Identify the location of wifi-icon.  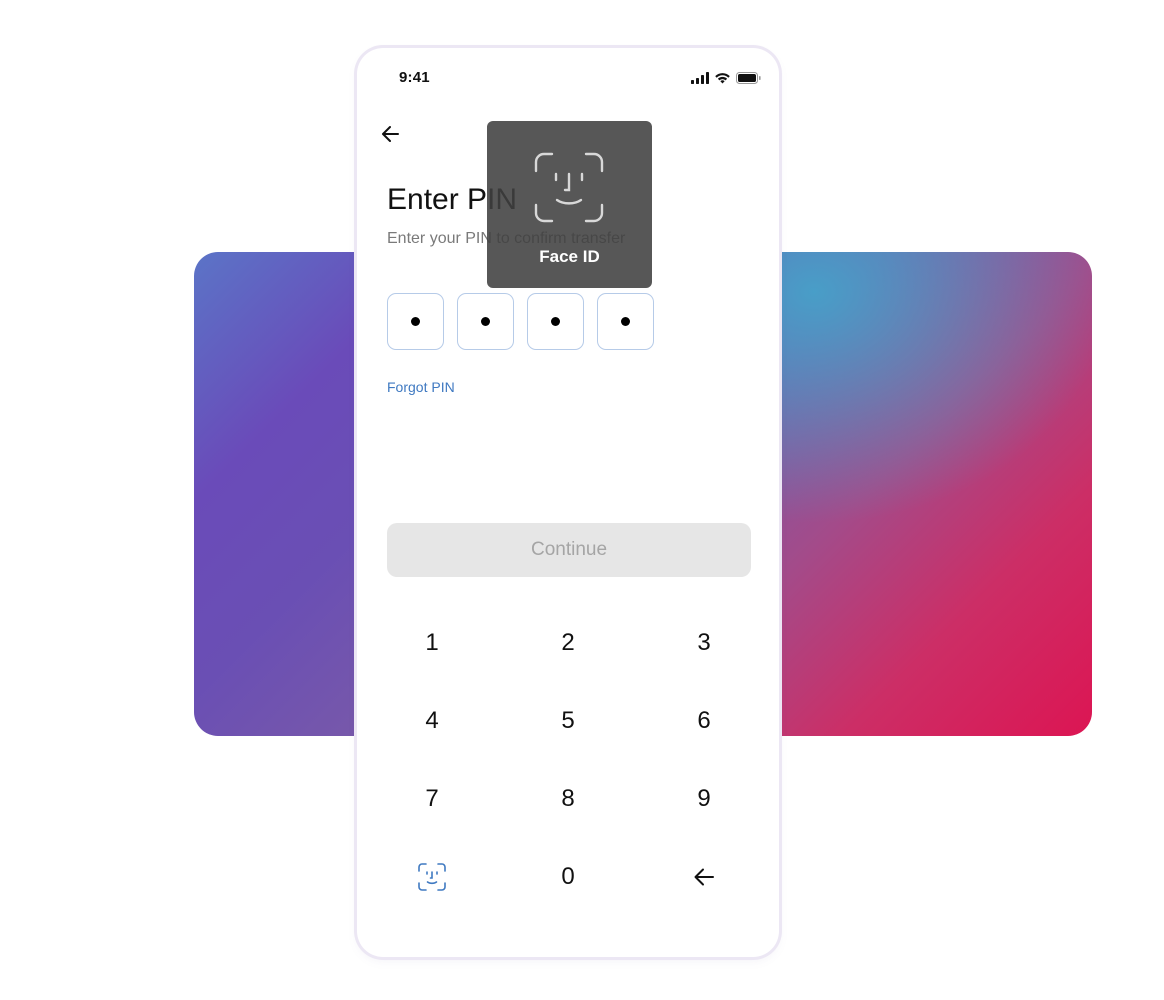
(722, 80).